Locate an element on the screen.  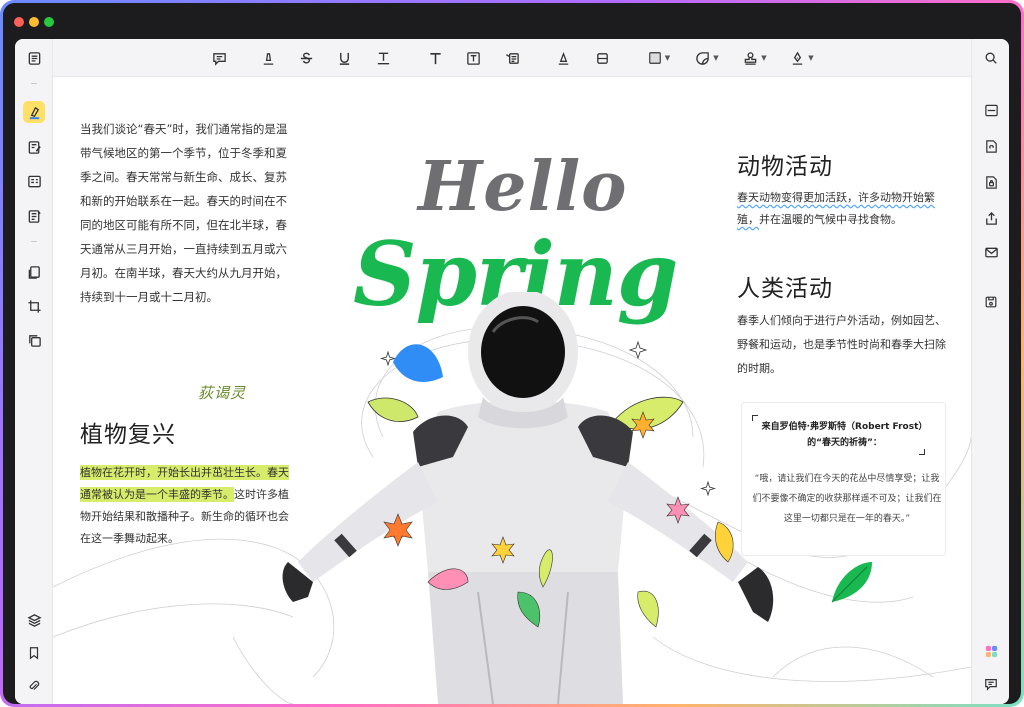
email-button is located at coordinates (991, 252).